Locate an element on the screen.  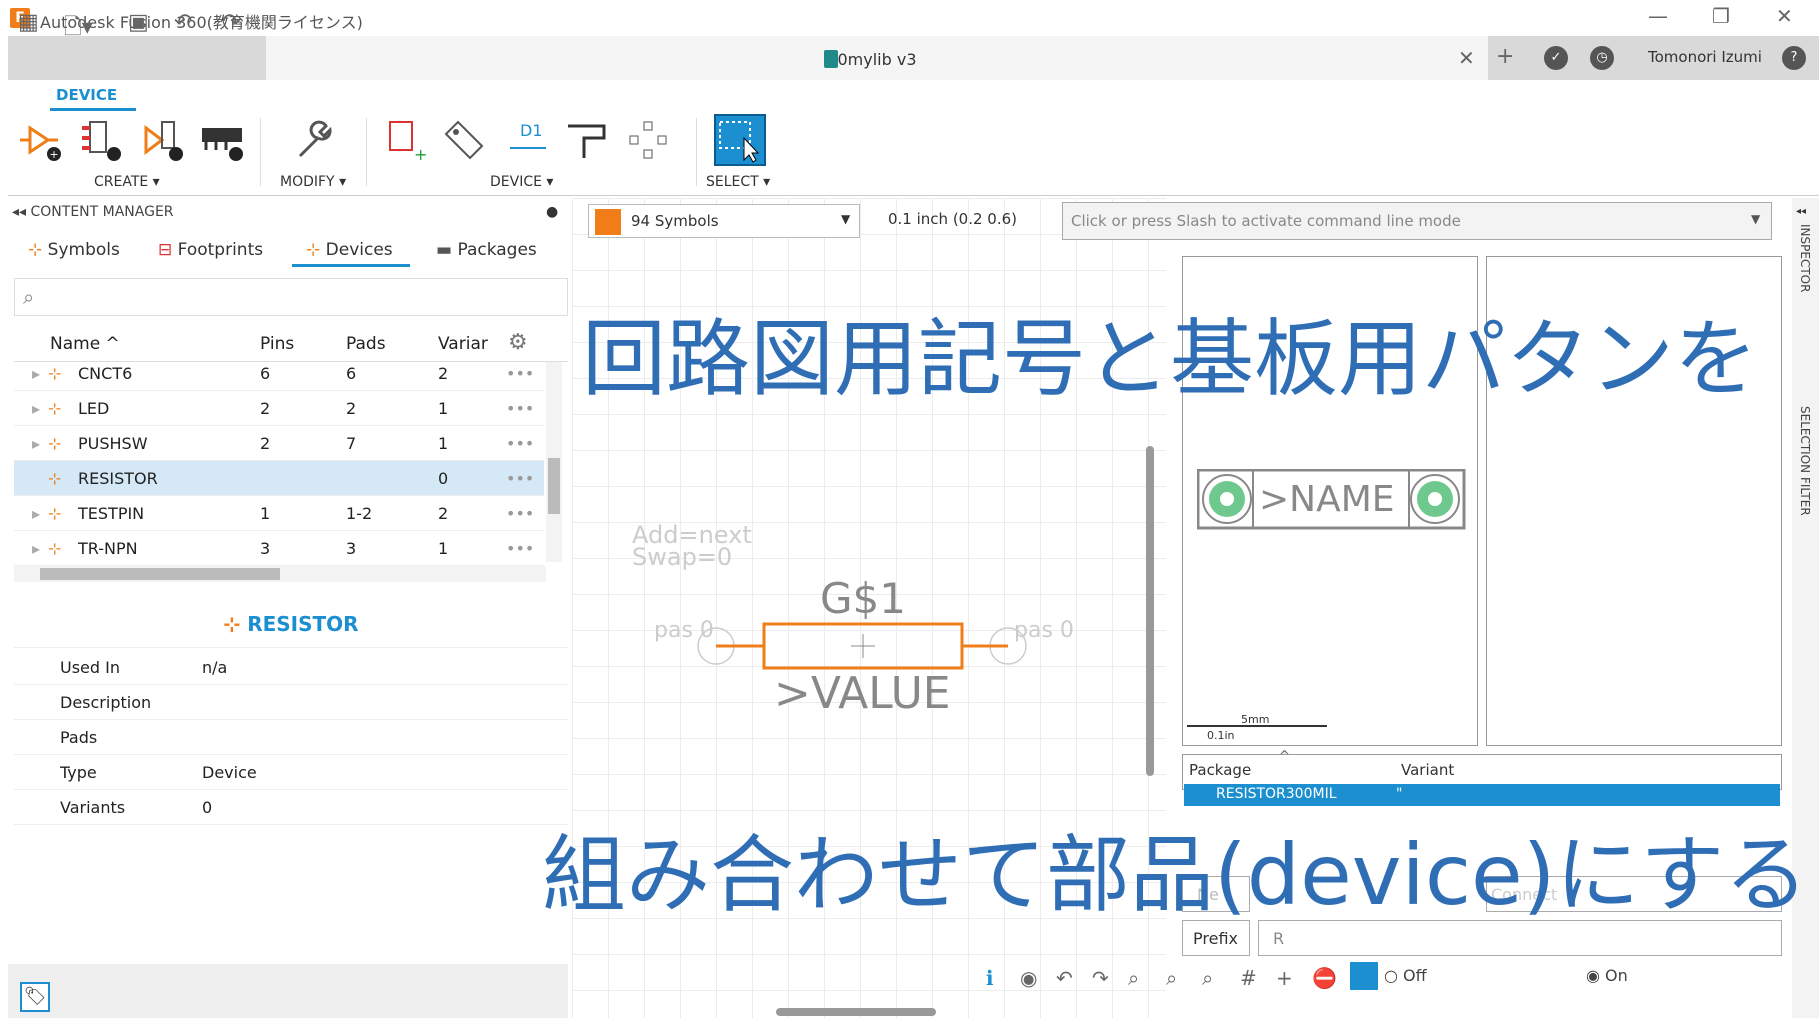
name-label-icon: D1 is located at coordinates (528, 140).